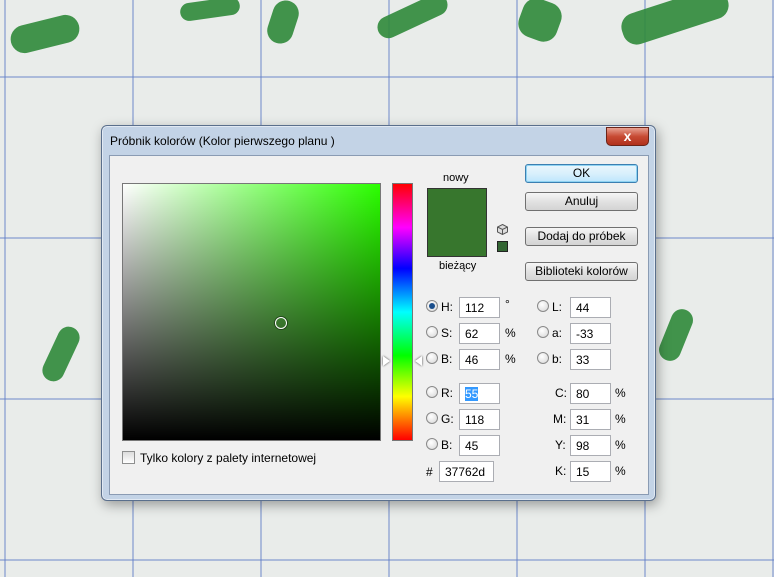 The height and width of the screenshot is (577, 774). I want to click on brightness-unit: %, so click(510, 359).